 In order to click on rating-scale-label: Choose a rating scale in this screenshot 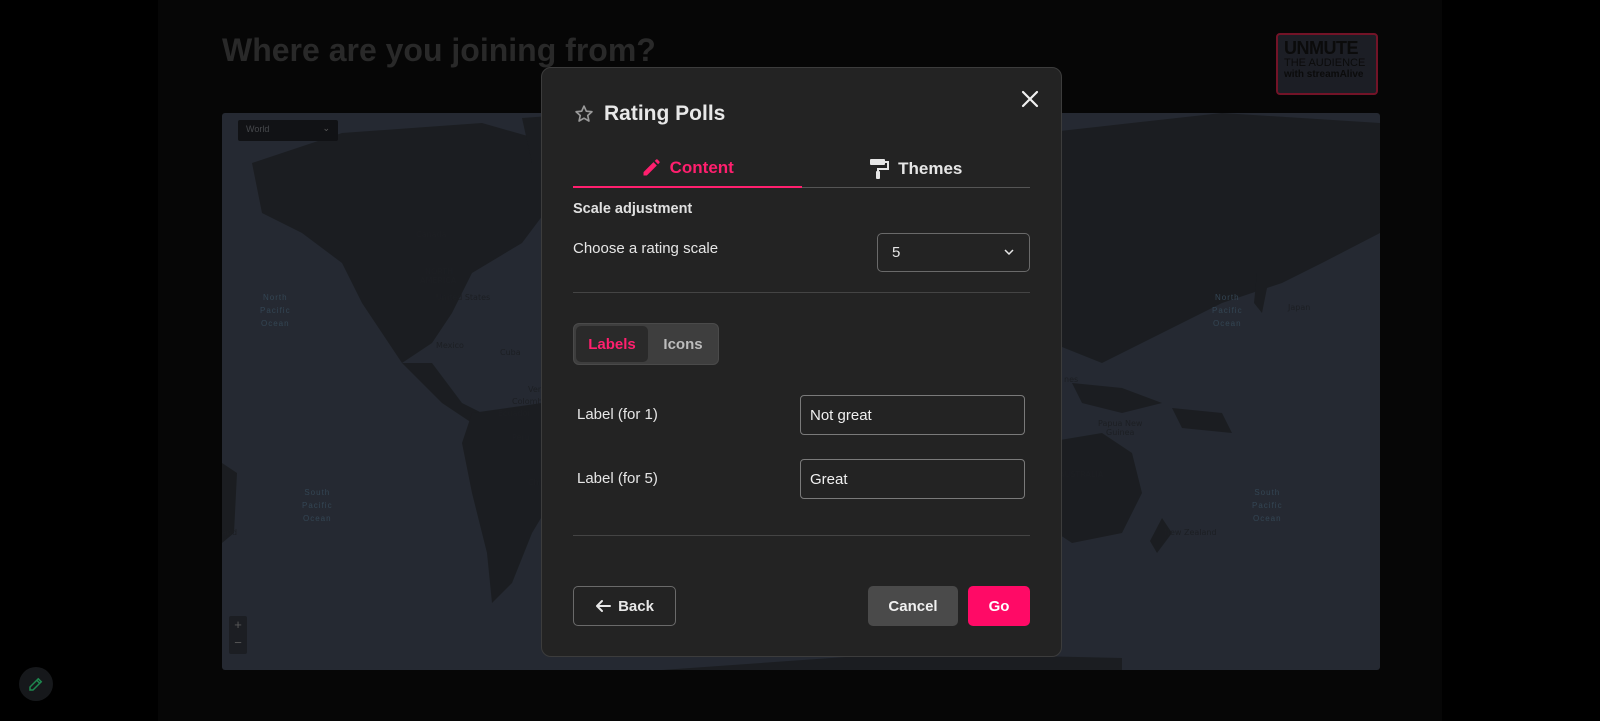, I will do `click(646, 248)`.